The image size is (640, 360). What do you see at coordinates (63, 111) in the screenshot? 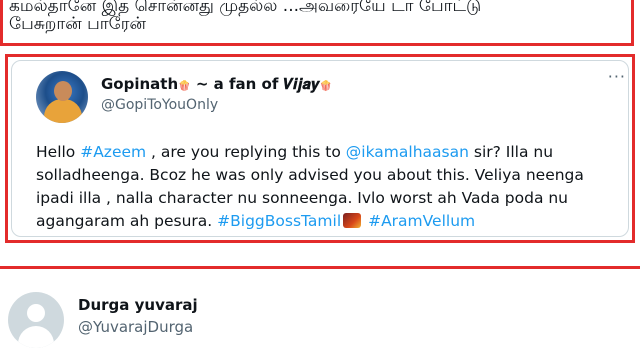
I see `avatar-body-shape` at bounding box center [63, 111].